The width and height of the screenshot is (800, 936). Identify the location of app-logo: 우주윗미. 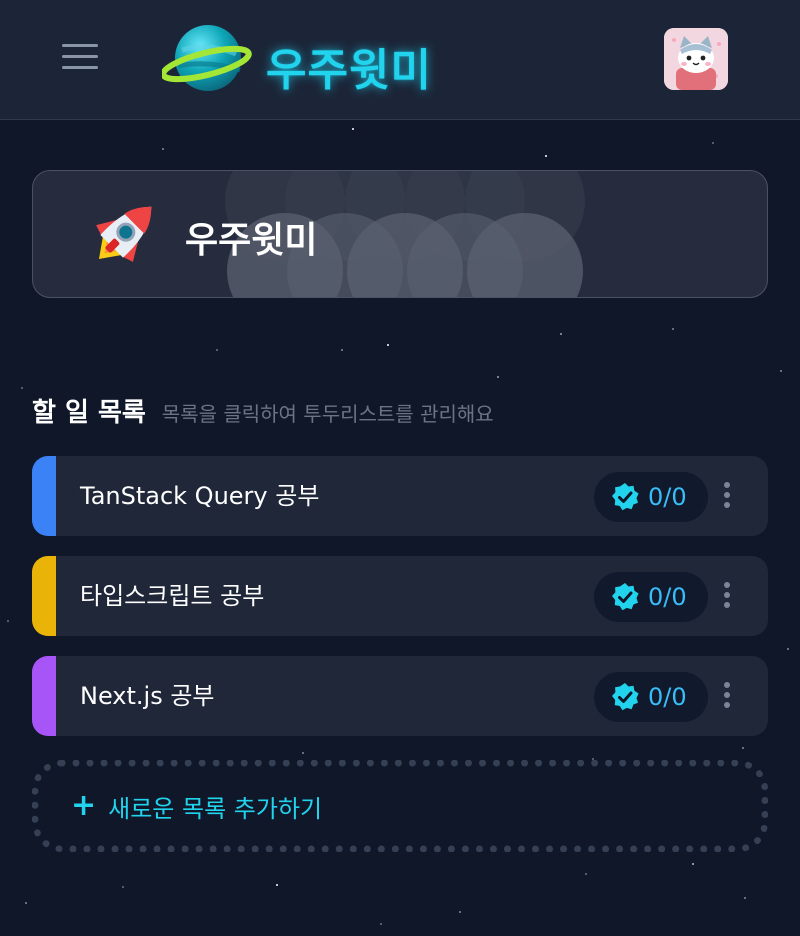
(312, 60).